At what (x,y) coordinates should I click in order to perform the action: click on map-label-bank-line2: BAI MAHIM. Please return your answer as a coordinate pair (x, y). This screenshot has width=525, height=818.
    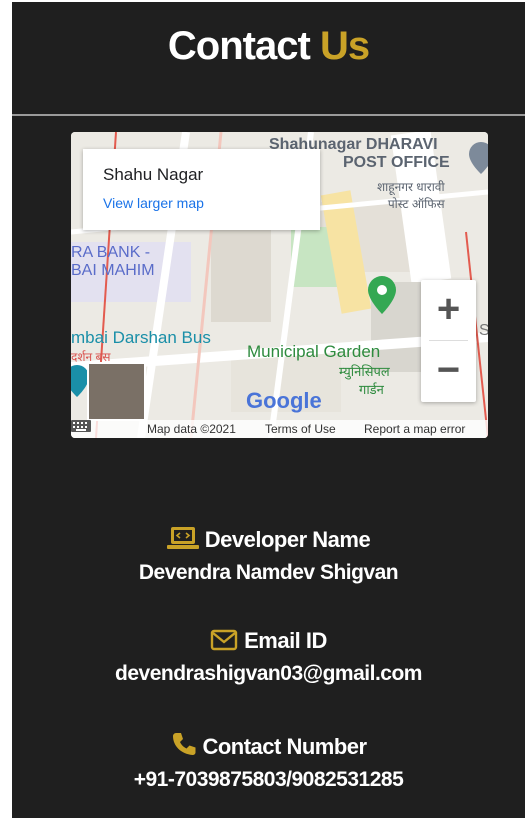
    Looking at the image, I should click on (113, 270).